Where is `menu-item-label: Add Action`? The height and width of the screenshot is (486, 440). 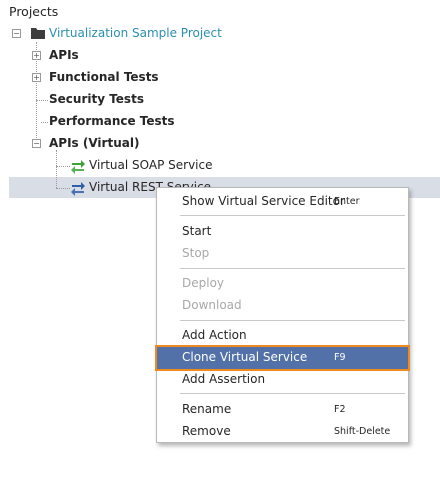 menu-item-label: Add Action is located at coordinates (214, 335).